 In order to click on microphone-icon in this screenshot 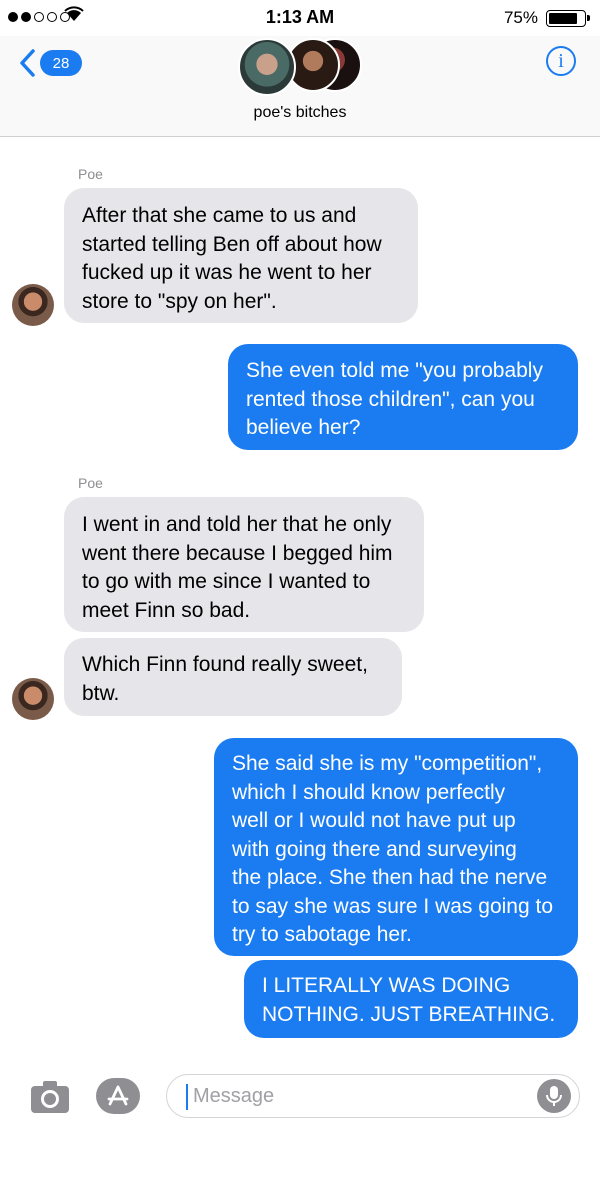, I will do `click(554, 1096)`.